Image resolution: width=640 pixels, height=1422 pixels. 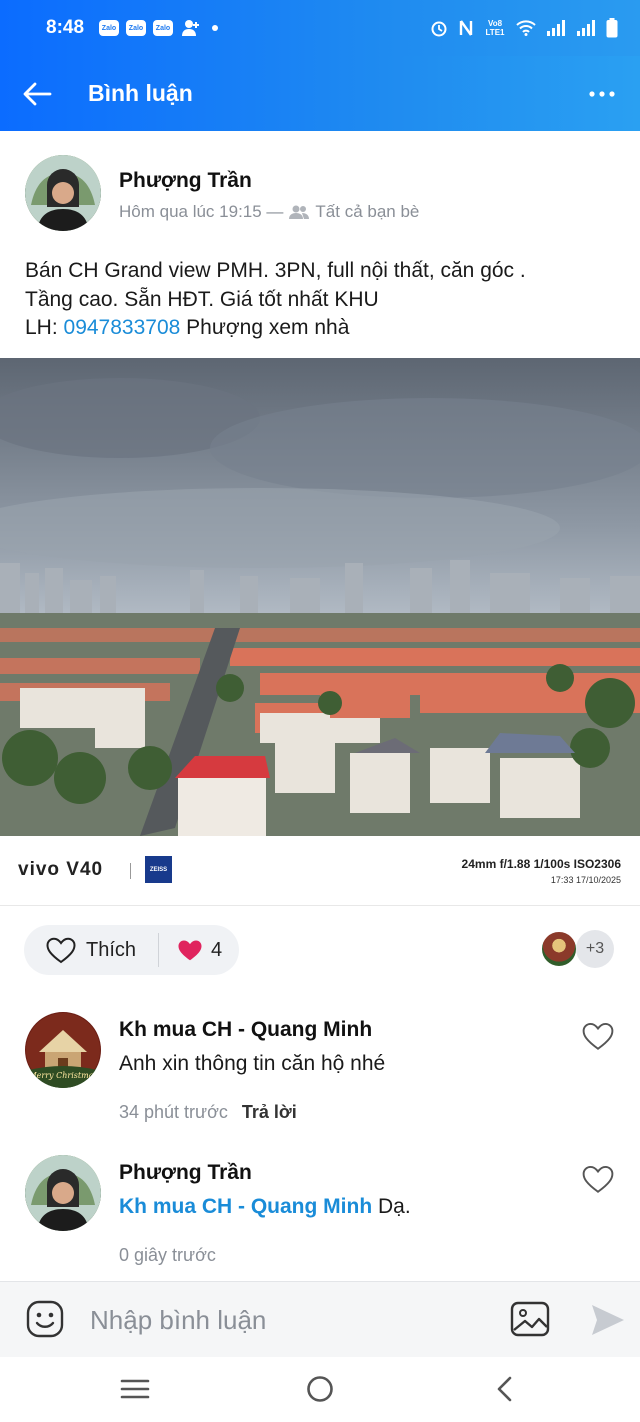 What do you see at coordinates (391, 1206) in the screenshot?
I see `comment-text-body: Dạ.` at bounding box center [391, 1206].